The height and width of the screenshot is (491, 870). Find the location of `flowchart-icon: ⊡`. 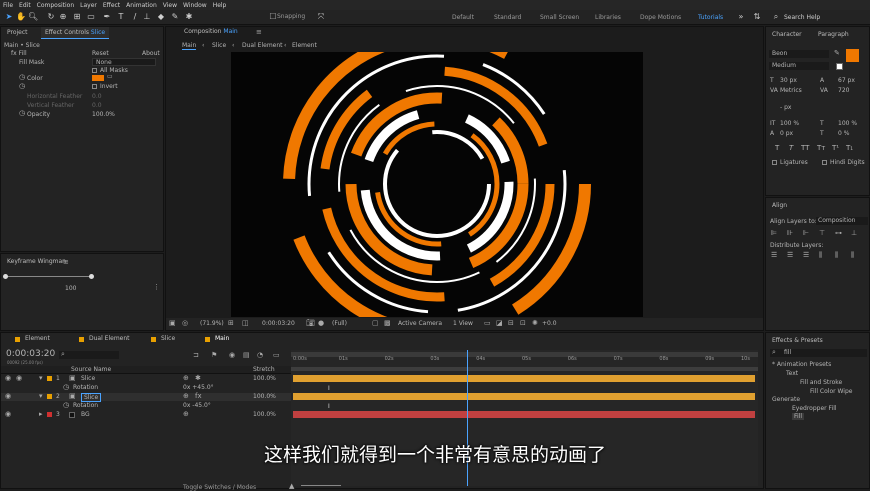

flowchart-icon: ⊡ is located at coordinates (523, 323).